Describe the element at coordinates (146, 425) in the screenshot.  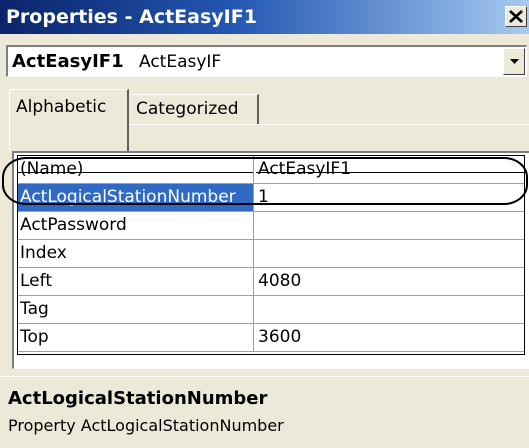
I see `description-text: Property ActLogicalStationNumber` at that location.